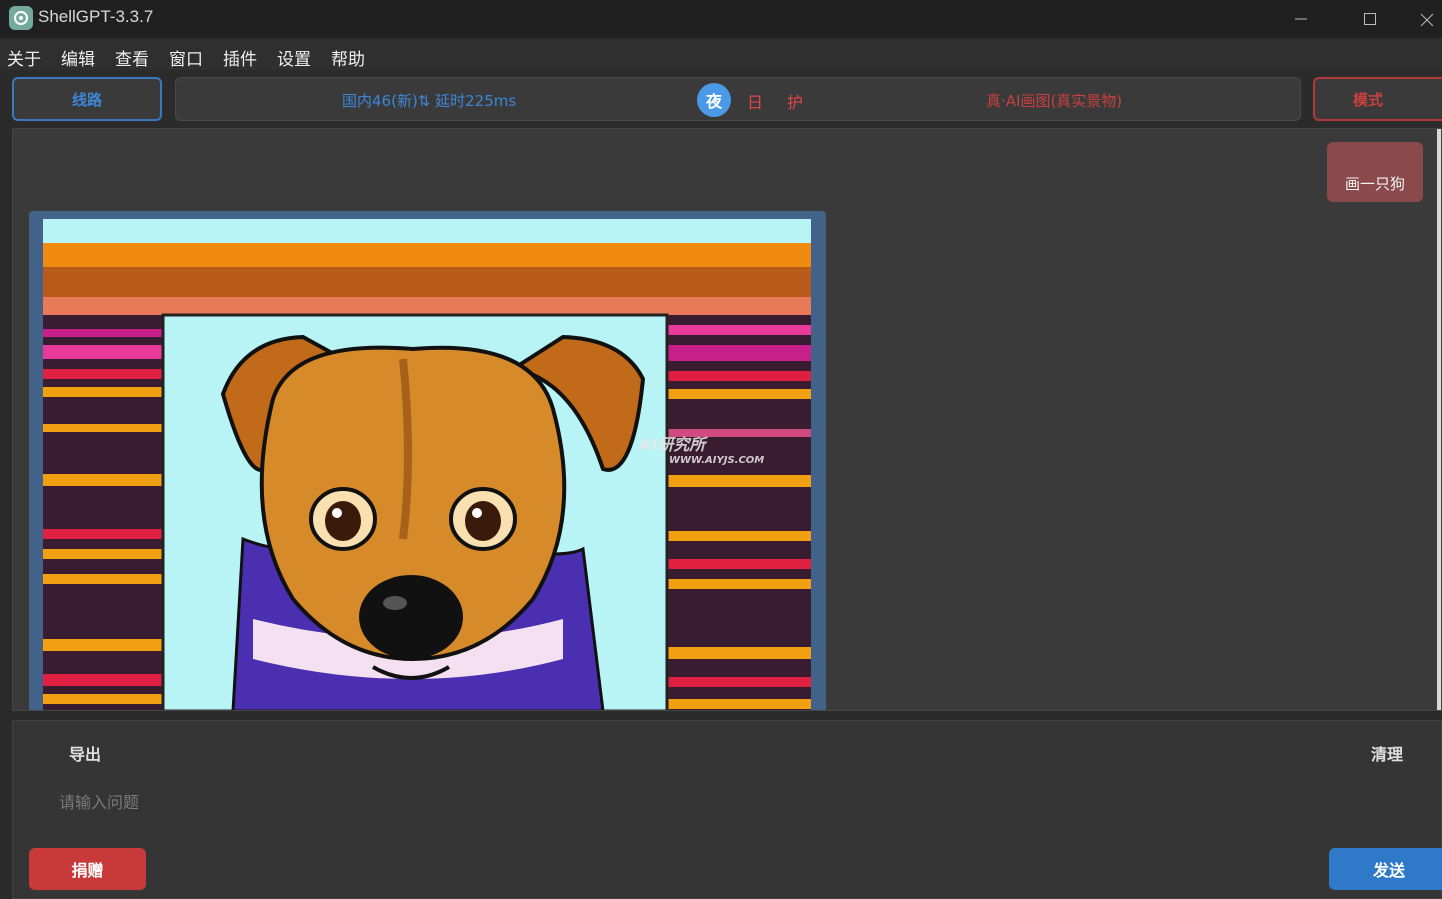 The height and width of the screenshot is (899, 1442). What do you see at coordinates (87, 869) in the screenshot?
I see `donate-button: 捐赠` at bounding box center [87, 869].